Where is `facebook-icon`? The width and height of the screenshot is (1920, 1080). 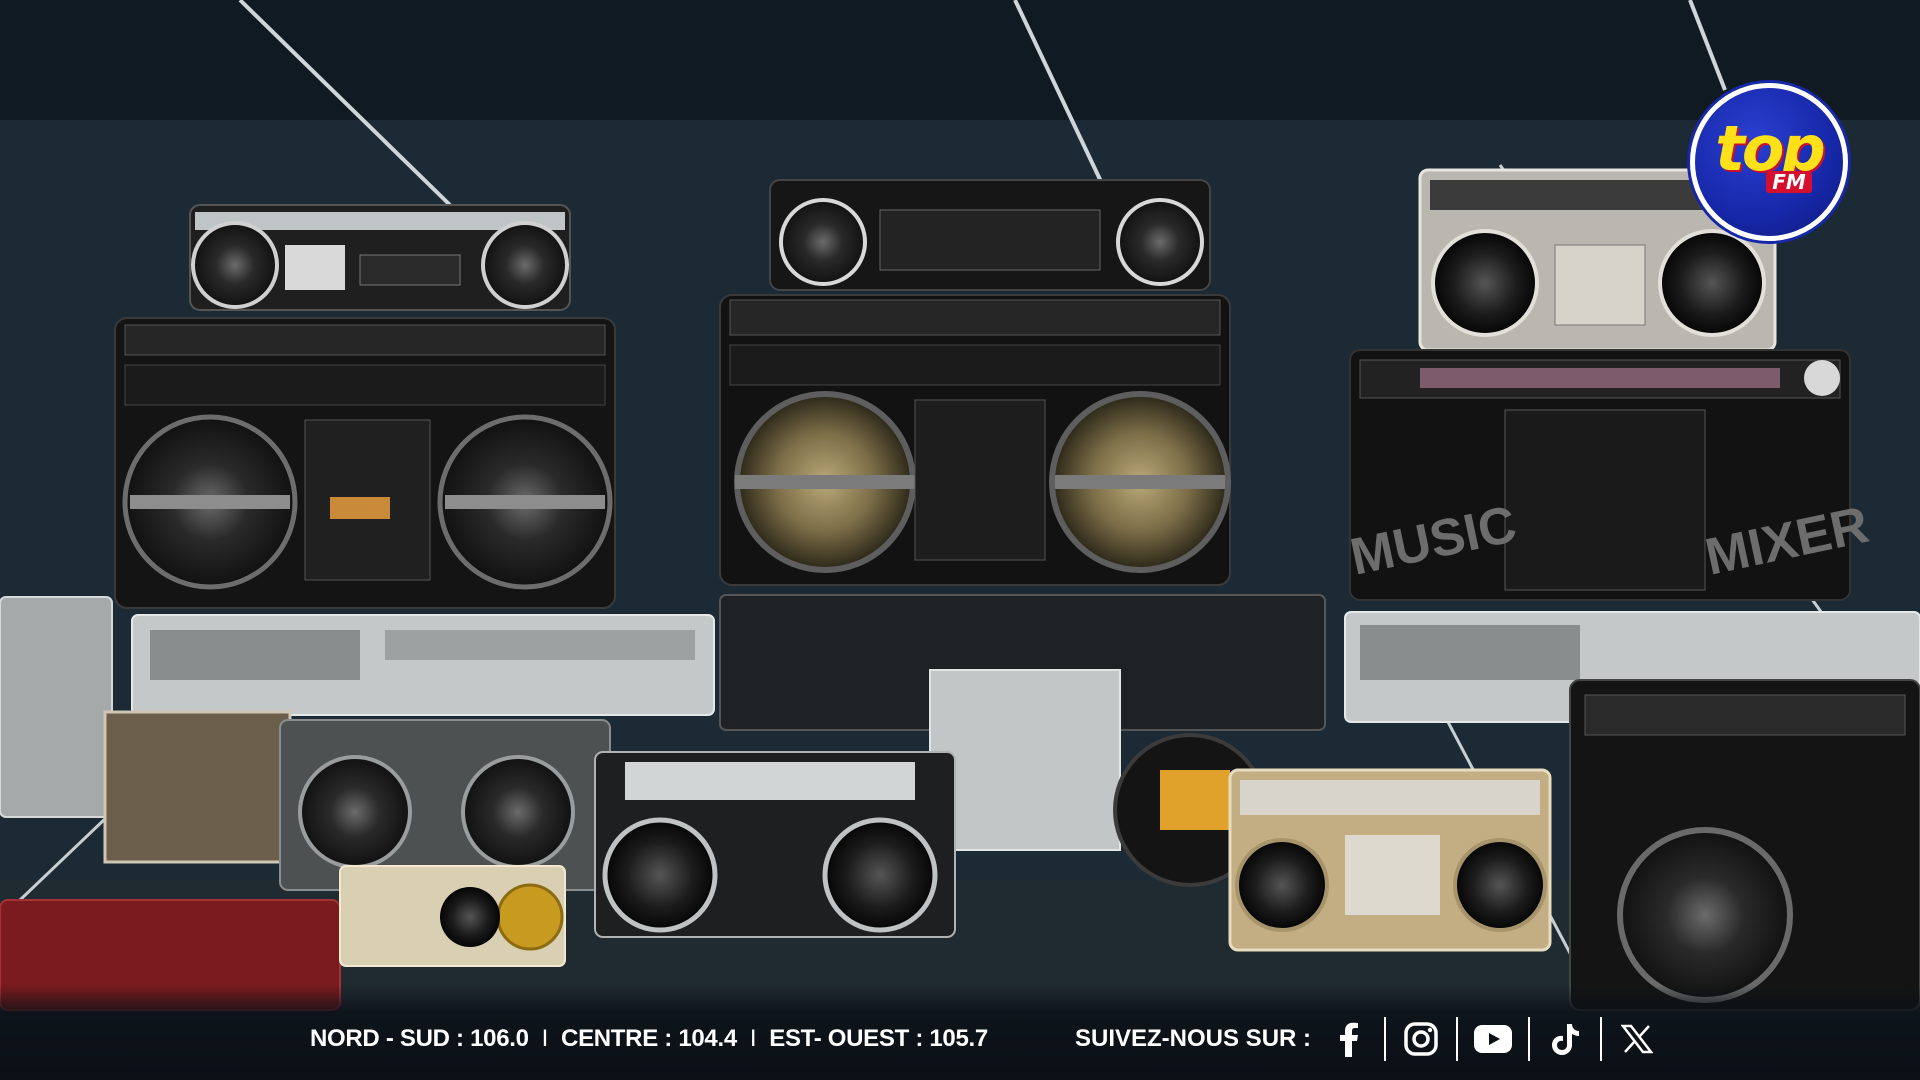 facebook-icon is located at coordinates (1349, 1039).